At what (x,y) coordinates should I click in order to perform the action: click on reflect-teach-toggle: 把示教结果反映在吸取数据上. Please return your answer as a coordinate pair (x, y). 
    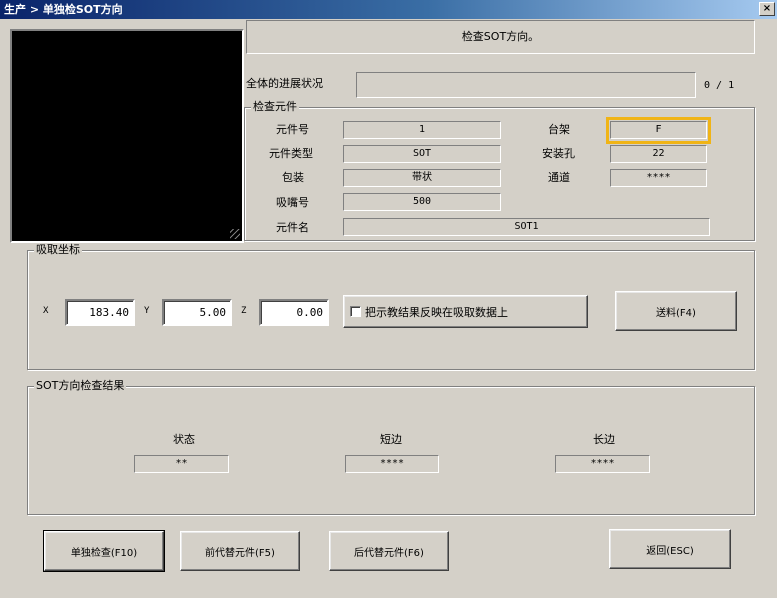
    Looking at the image, I should click on (465, 311).